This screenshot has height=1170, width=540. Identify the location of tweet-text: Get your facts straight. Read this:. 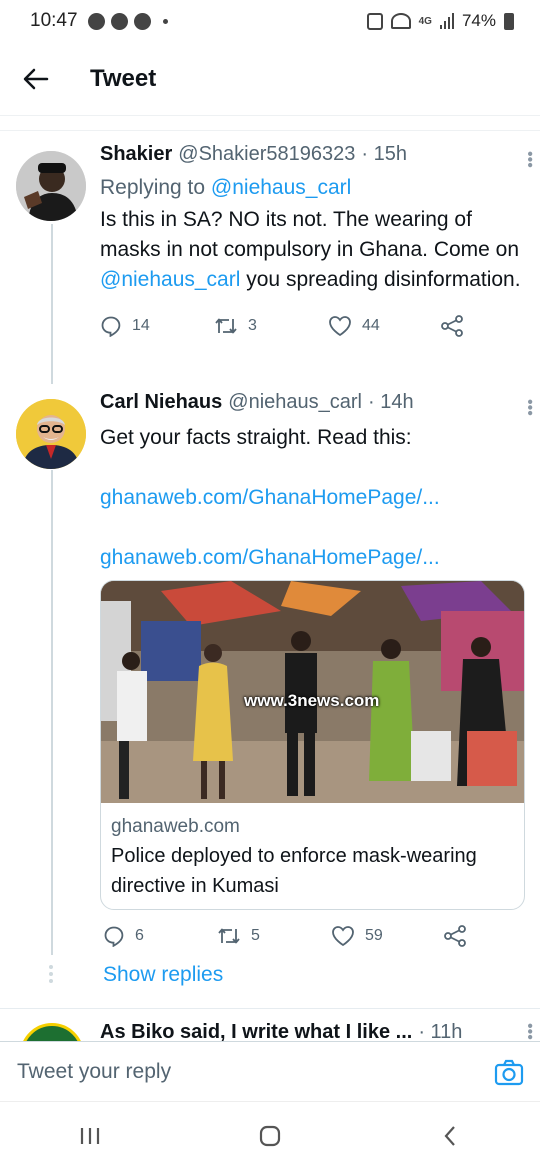
(256, 437).